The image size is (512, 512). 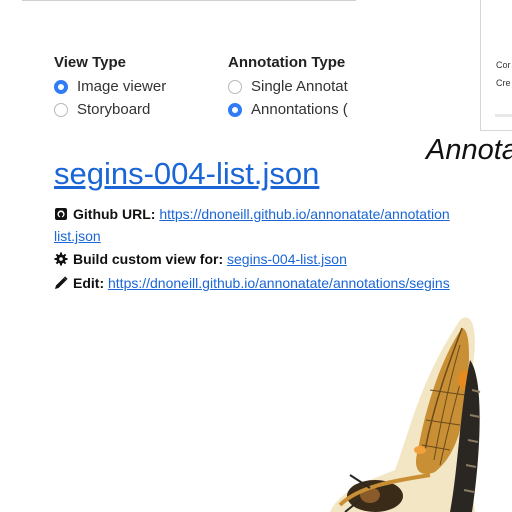 I want to click on radio-storyboard: Storyboard, so click(x=110, y=109).